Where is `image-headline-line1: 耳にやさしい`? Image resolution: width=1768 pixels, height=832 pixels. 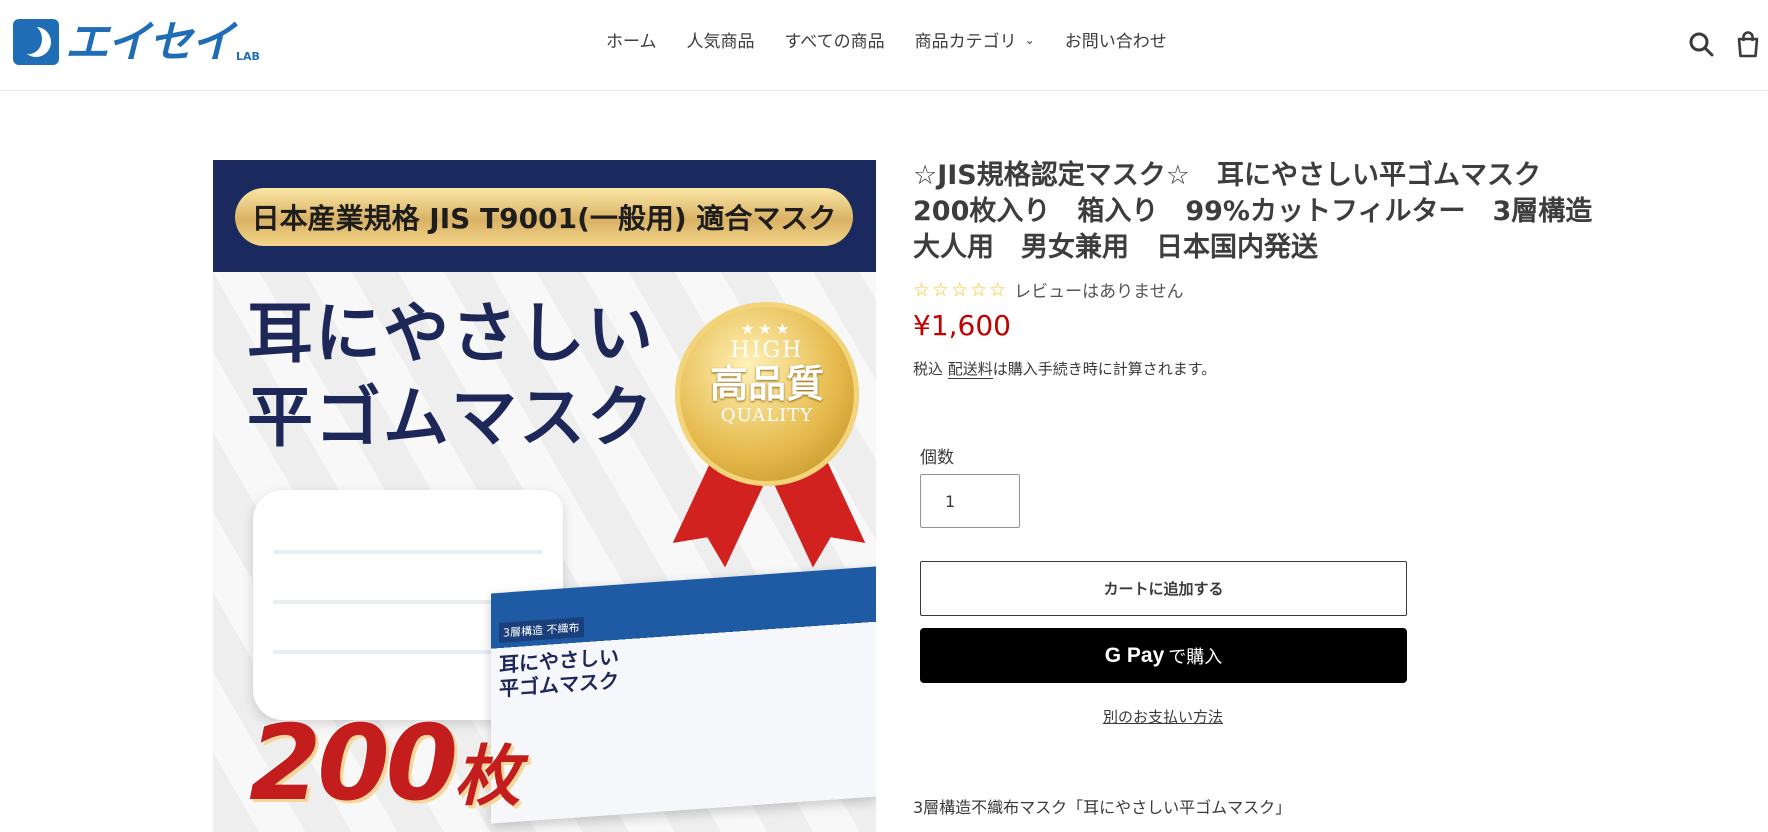 image-headline-line1: 耳にやさしい is located at coordinates (451, 333).